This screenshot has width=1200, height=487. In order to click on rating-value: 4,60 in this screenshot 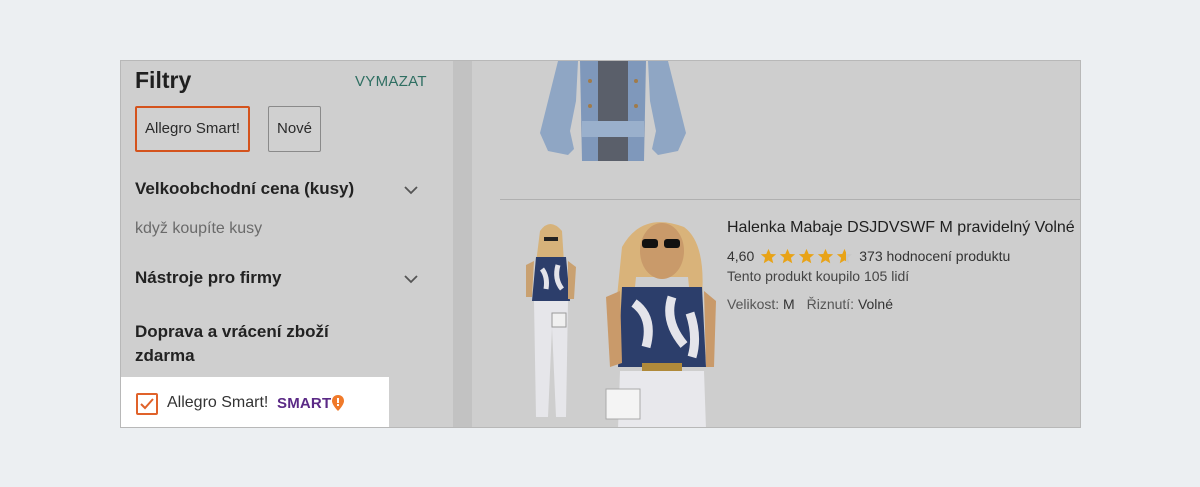, I will do `click(741, 256)`.